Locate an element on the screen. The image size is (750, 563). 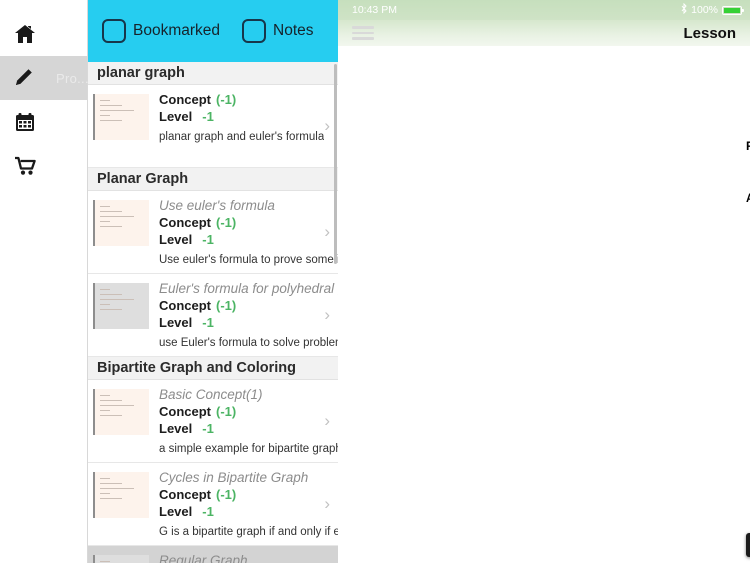
filter-notes-label: Notes is located at coordinates (293, 30).